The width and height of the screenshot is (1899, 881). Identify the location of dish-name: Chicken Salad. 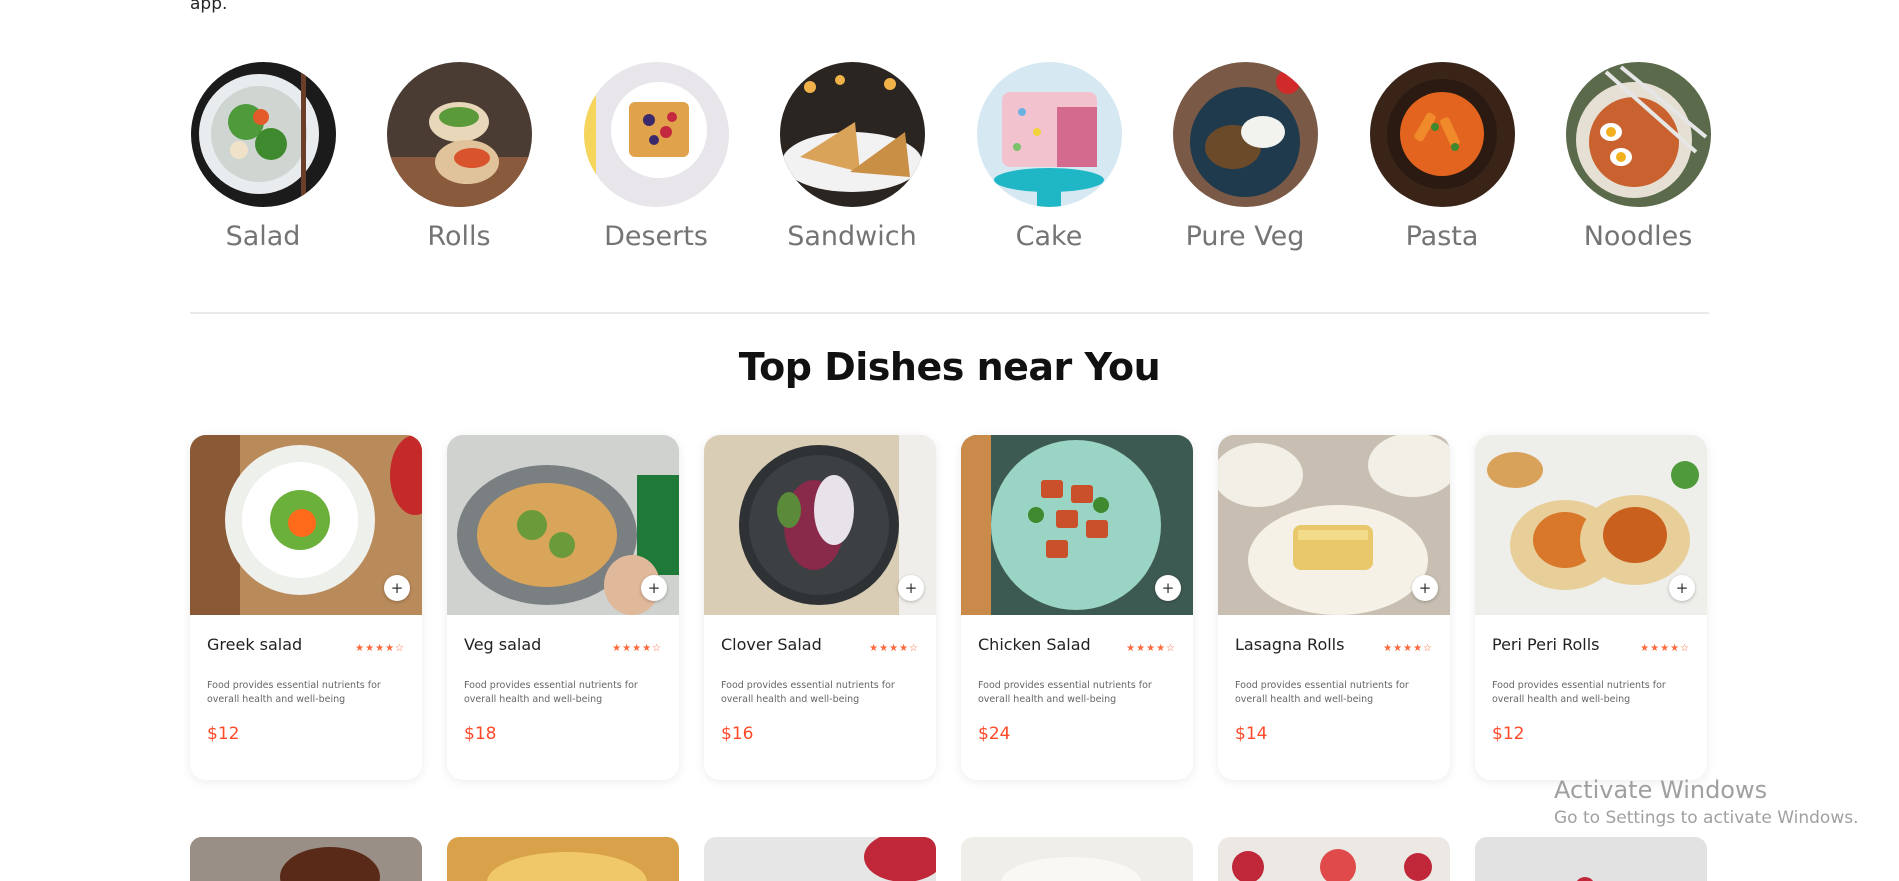
(1034, 644).